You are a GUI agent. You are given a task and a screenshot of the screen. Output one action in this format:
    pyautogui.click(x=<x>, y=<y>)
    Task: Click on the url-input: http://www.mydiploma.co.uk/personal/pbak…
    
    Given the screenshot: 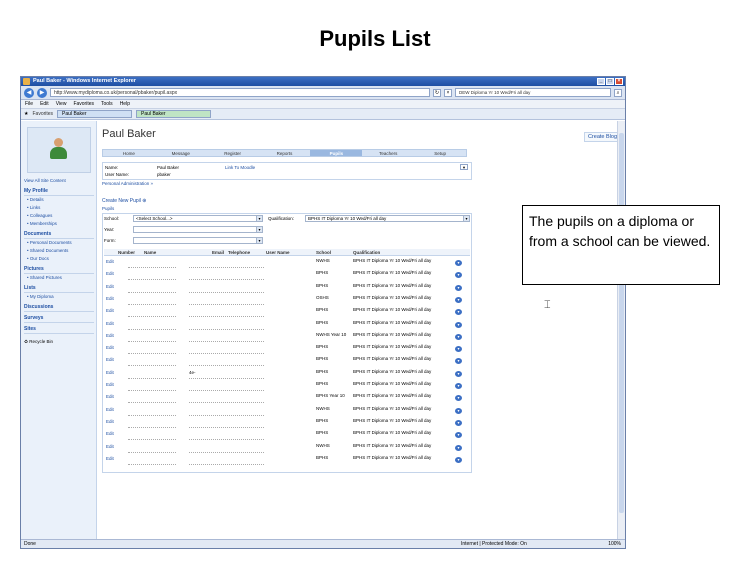 What is the action you would take?
    pyautogui.click(x=240, y=92)
    